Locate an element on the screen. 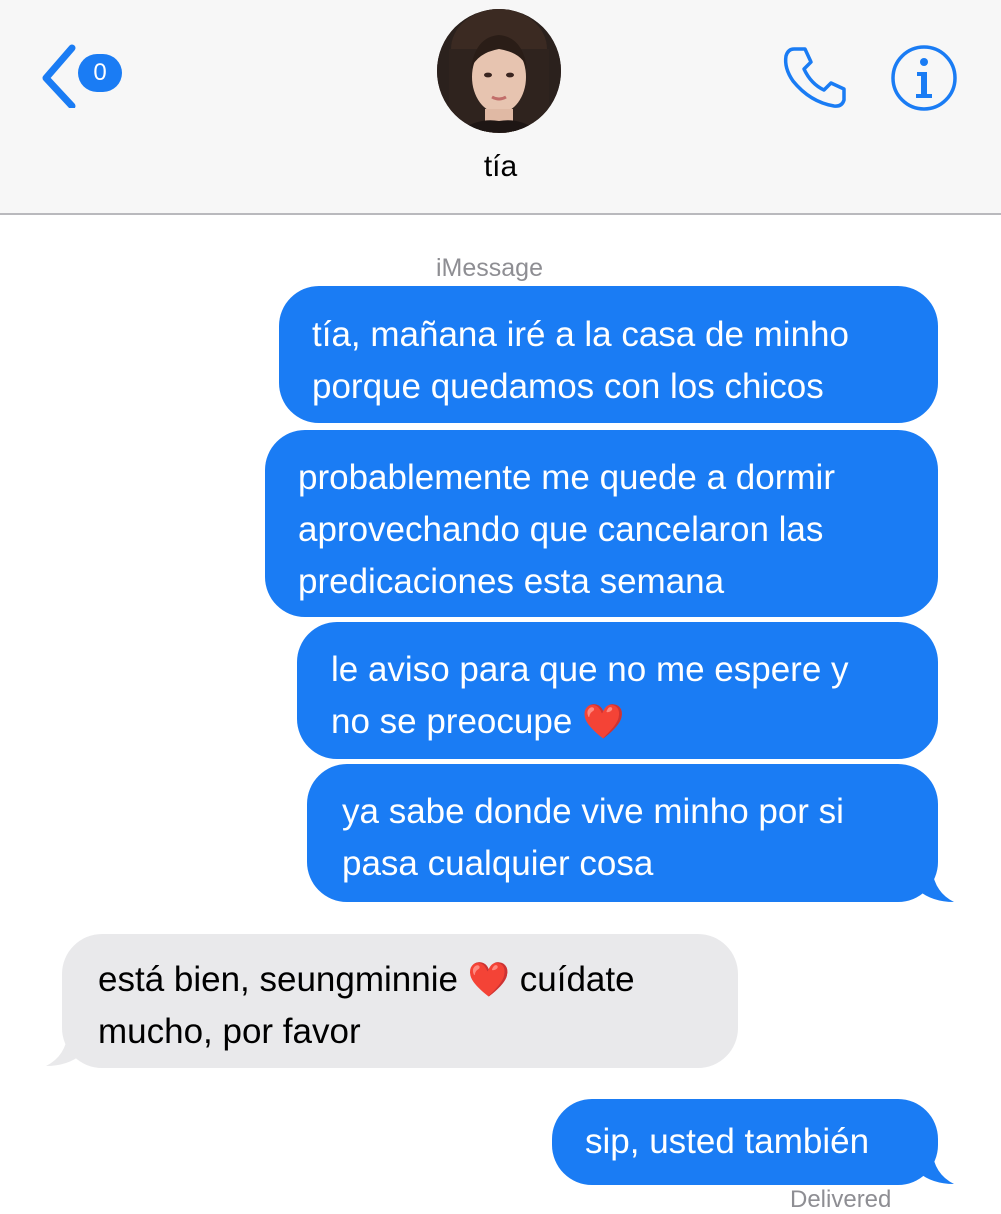 This screenshot has width=1001, height=1214. message-line-with-heart: está bien, seungminnie ❤️ cuídate is located at coordinates (418, 980).